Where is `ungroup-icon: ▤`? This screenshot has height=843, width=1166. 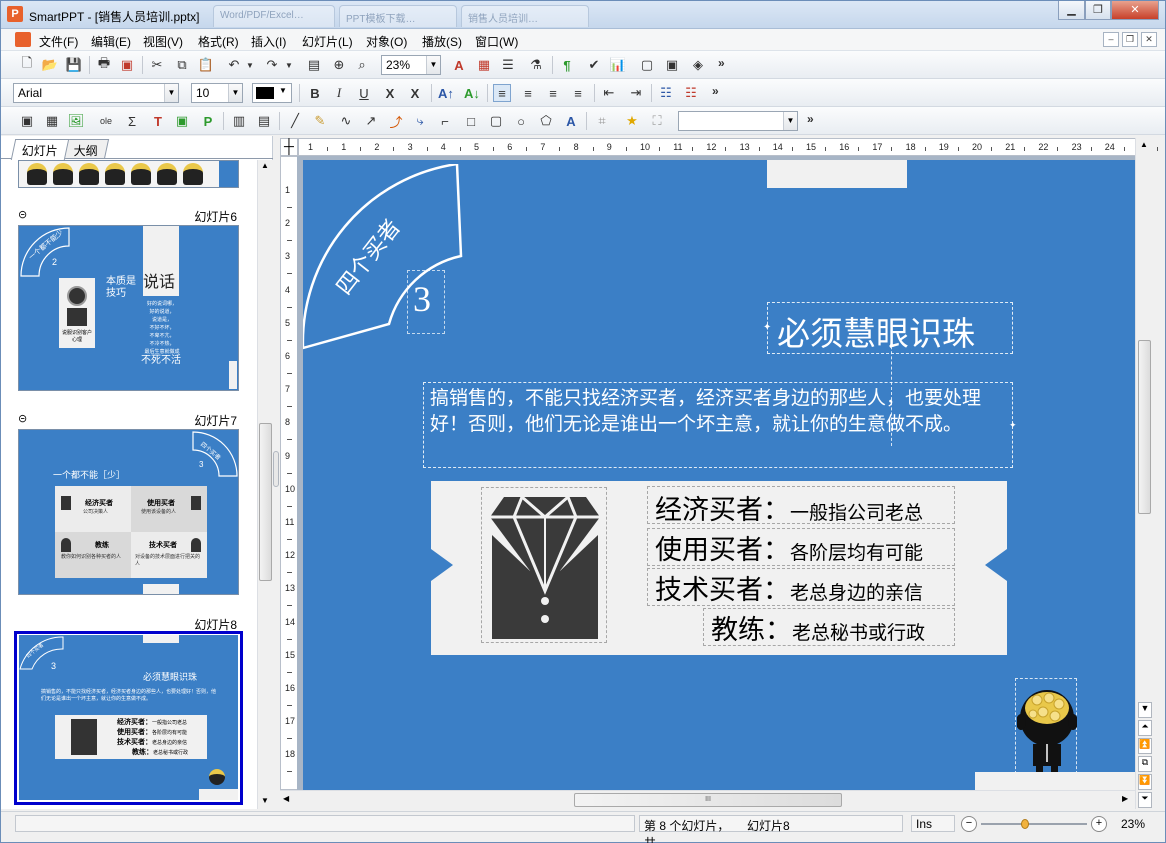
ungroup-icon: ▤ is located at coordinates (264, 121).